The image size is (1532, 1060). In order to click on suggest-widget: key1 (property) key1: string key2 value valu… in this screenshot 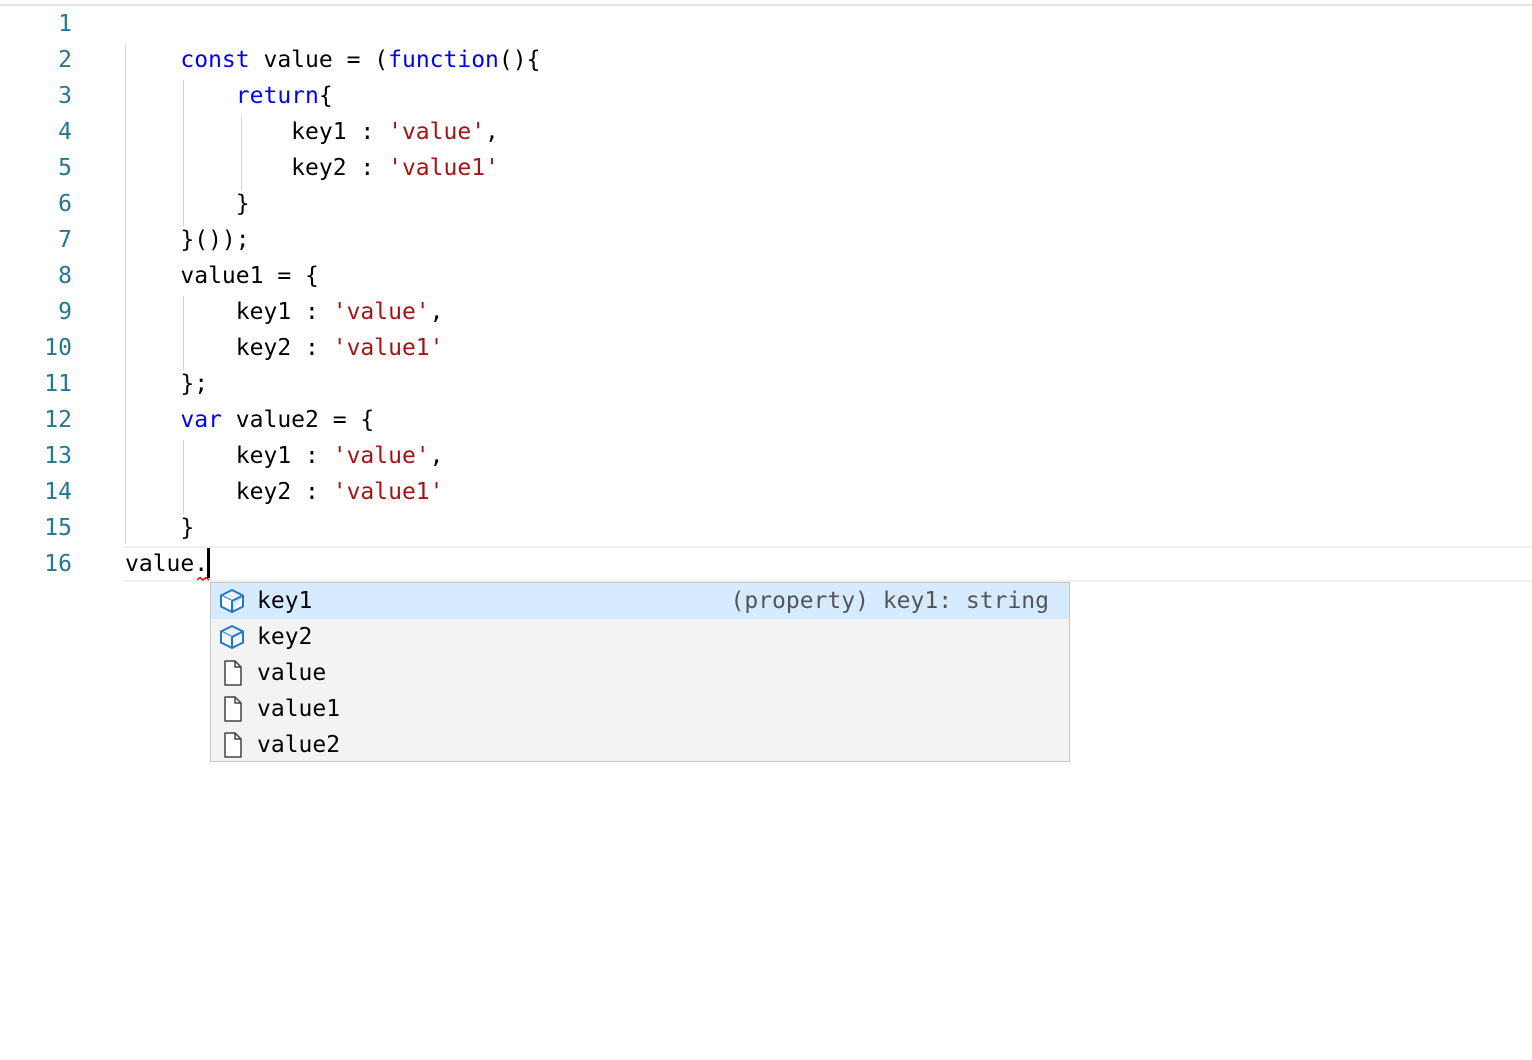, I will do `click(640, 672)`.